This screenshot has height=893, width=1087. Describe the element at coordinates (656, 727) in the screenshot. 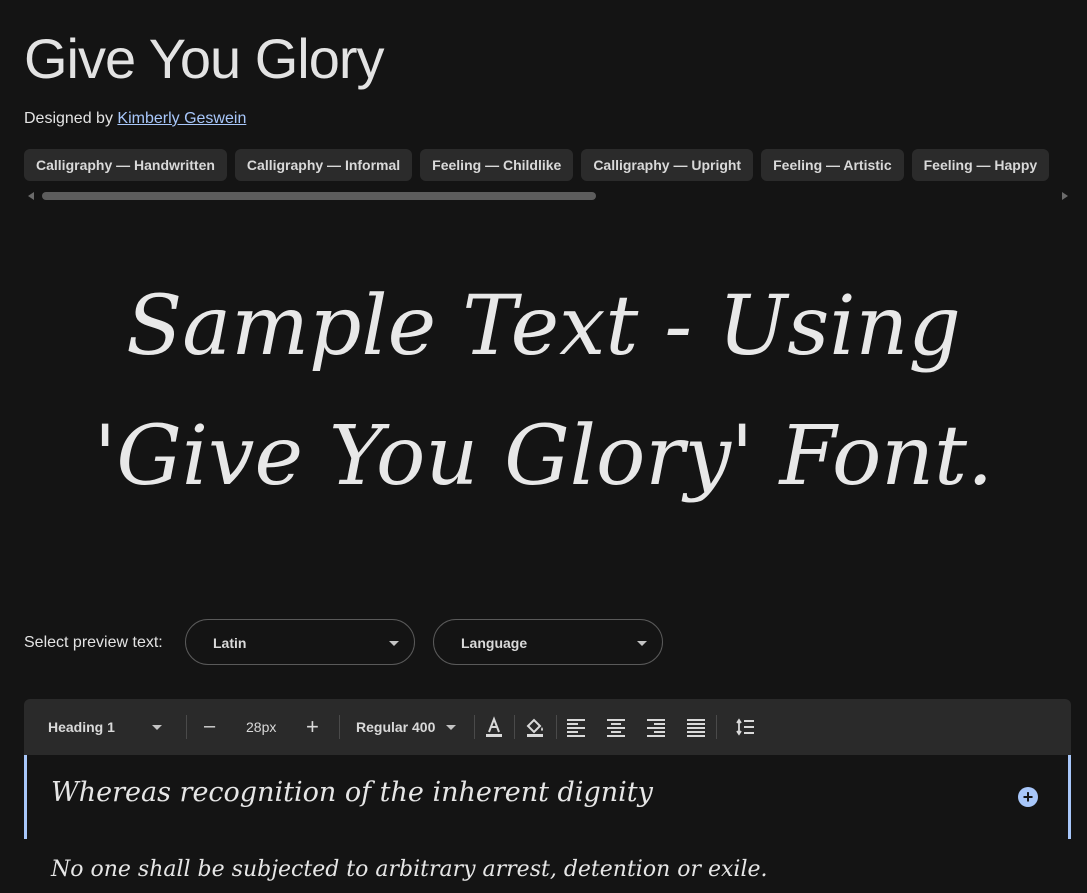

I see `align-right-icon` at that location.